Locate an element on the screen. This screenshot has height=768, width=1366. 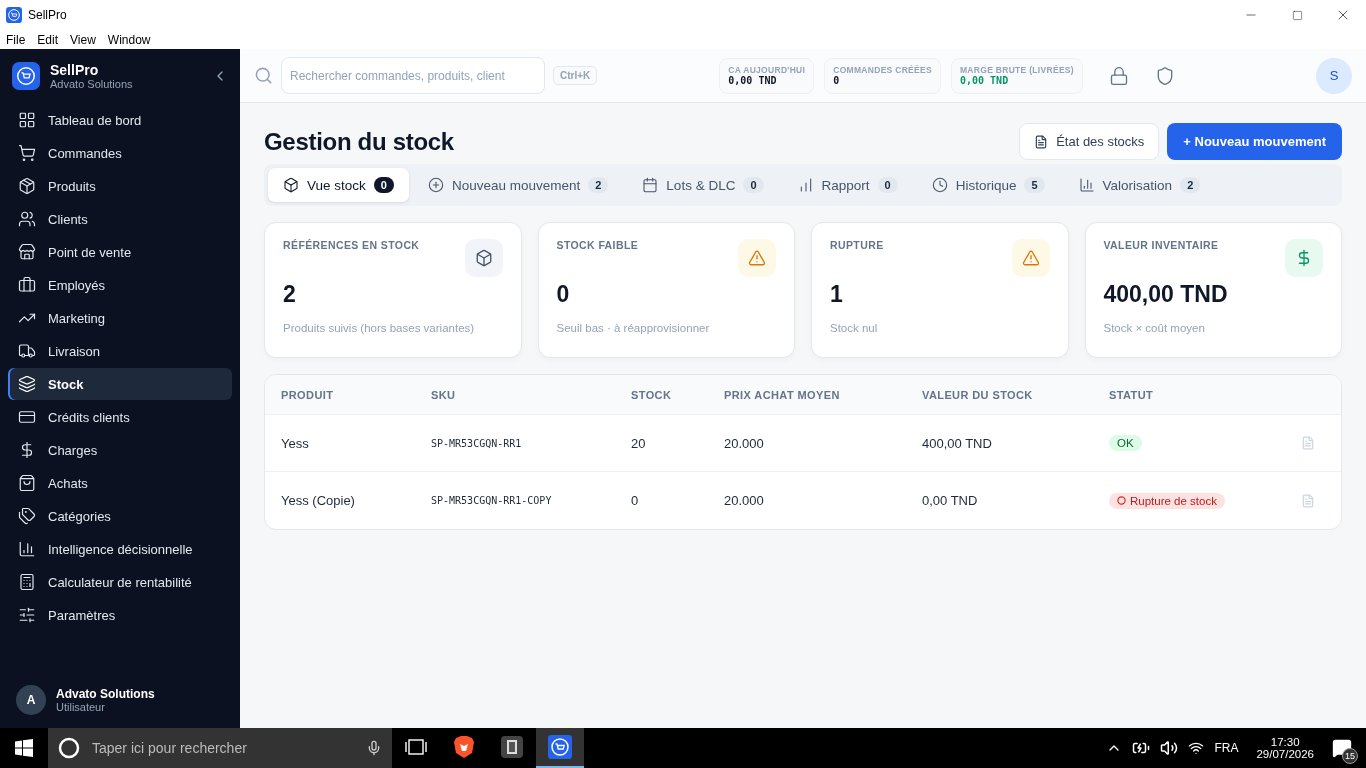
taskbar-search-field: Taper ici pour rechercher is located at coordinates (220, 748).